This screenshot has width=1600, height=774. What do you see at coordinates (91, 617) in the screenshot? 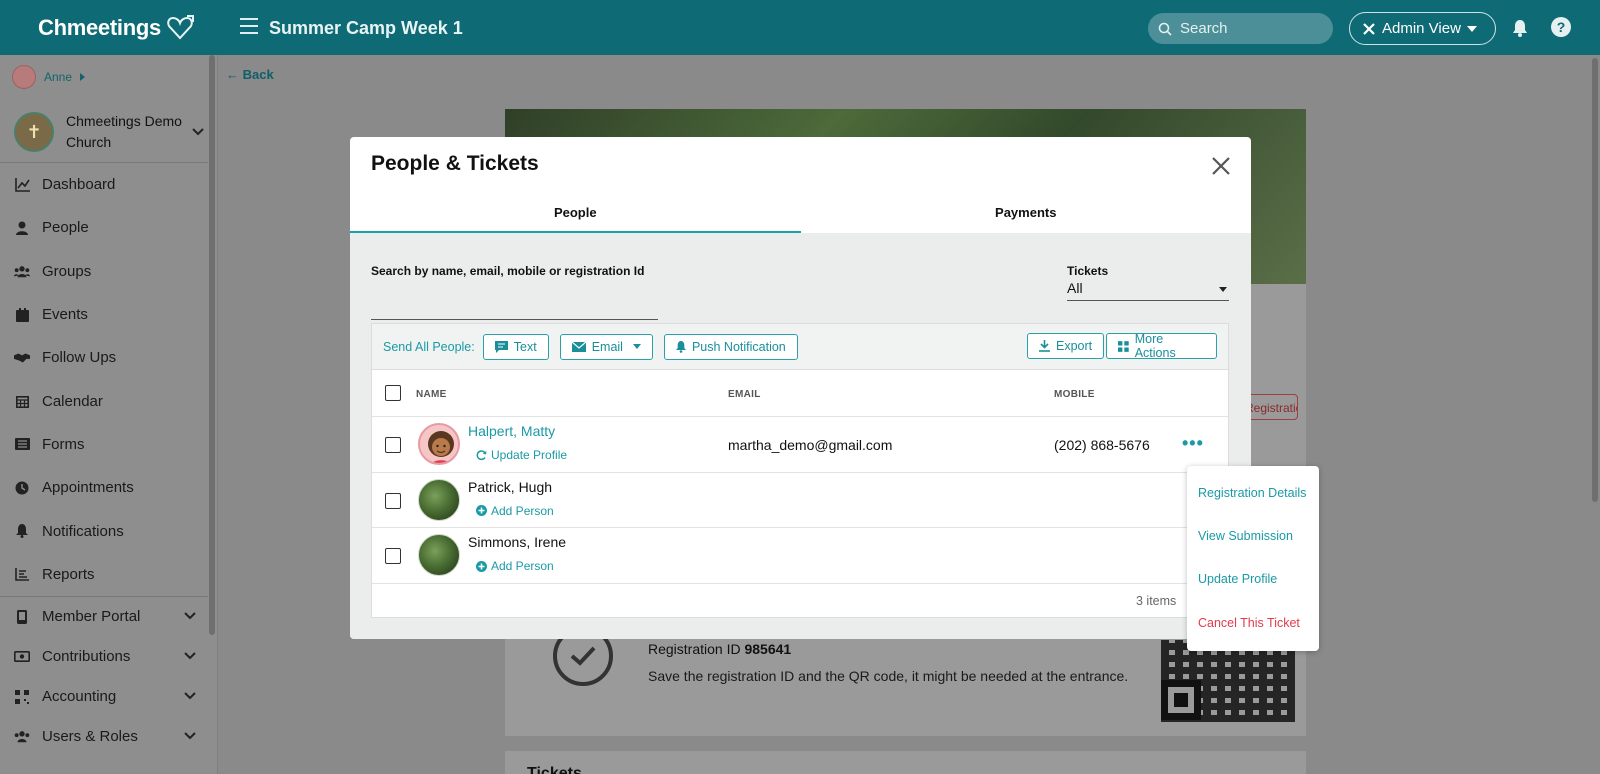
I see `sidebar-item-label: Member Portal` at bounding box center [91, 617].